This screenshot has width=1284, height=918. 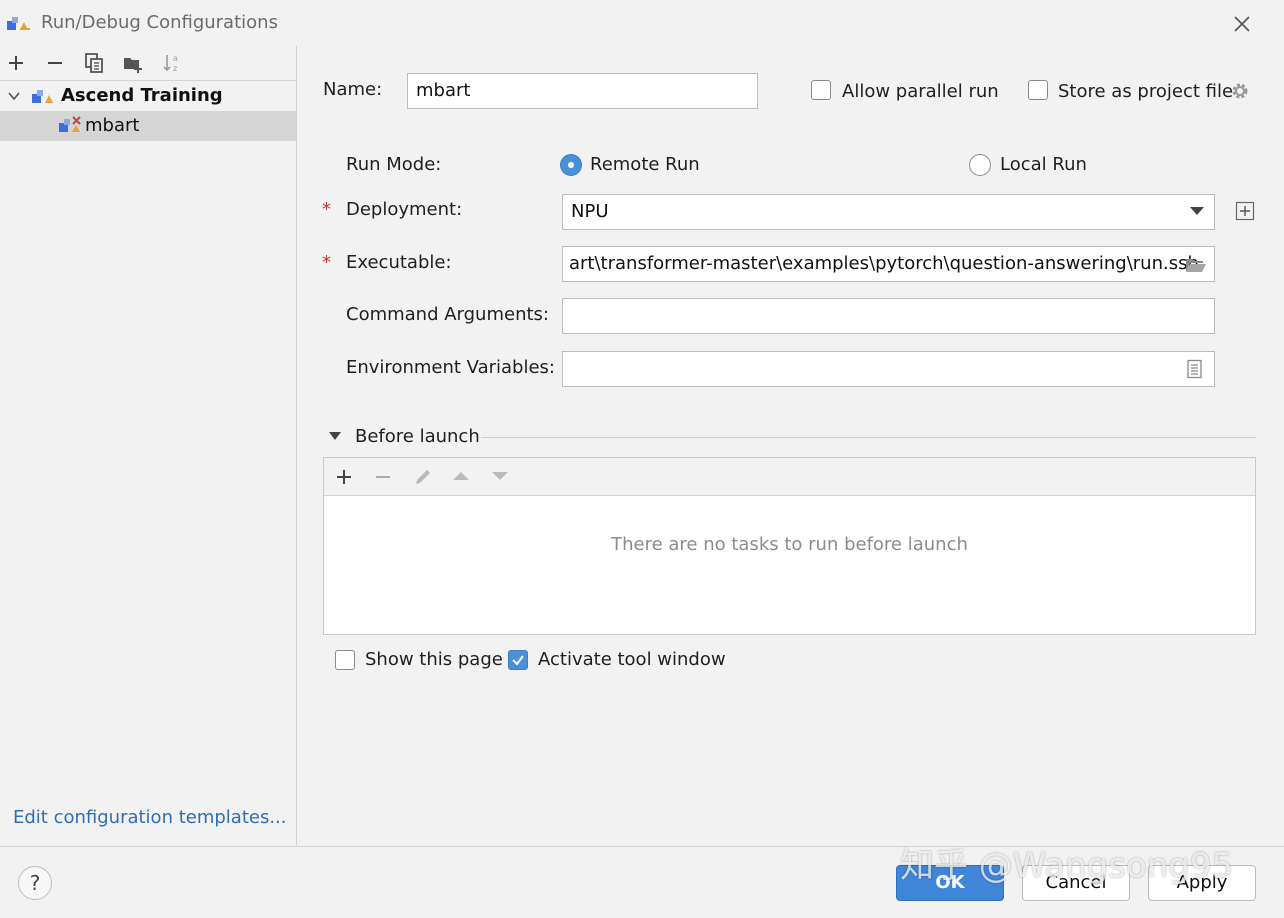 What do you see at coordinates (1038, 90) in the screenshot?
I see `store-project-checkbox` at bounding box center [1038, 90].